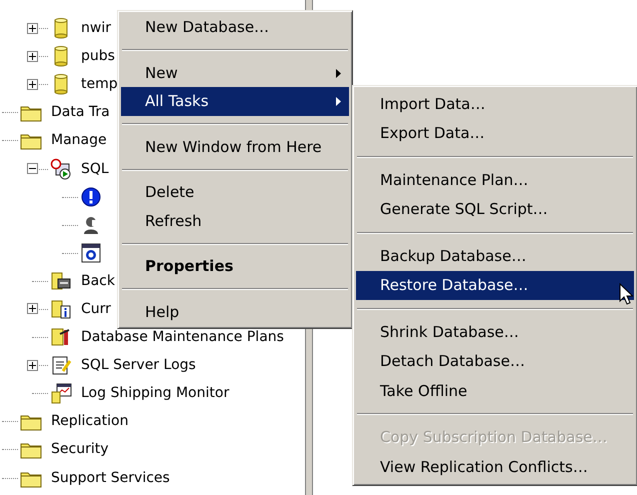 This screenshot has width=637, height=495. I want to click on exclamation-icon, so click(91, 197).